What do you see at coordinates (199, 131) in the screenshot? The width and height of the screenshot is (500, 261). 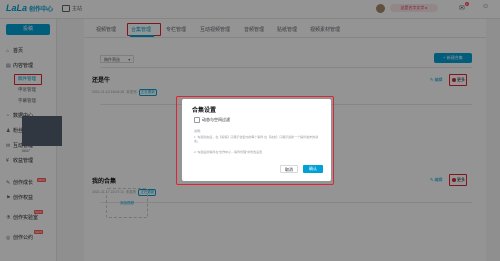 I see `dialog-note-heading: 说明：` at bounding box center [199, 131].